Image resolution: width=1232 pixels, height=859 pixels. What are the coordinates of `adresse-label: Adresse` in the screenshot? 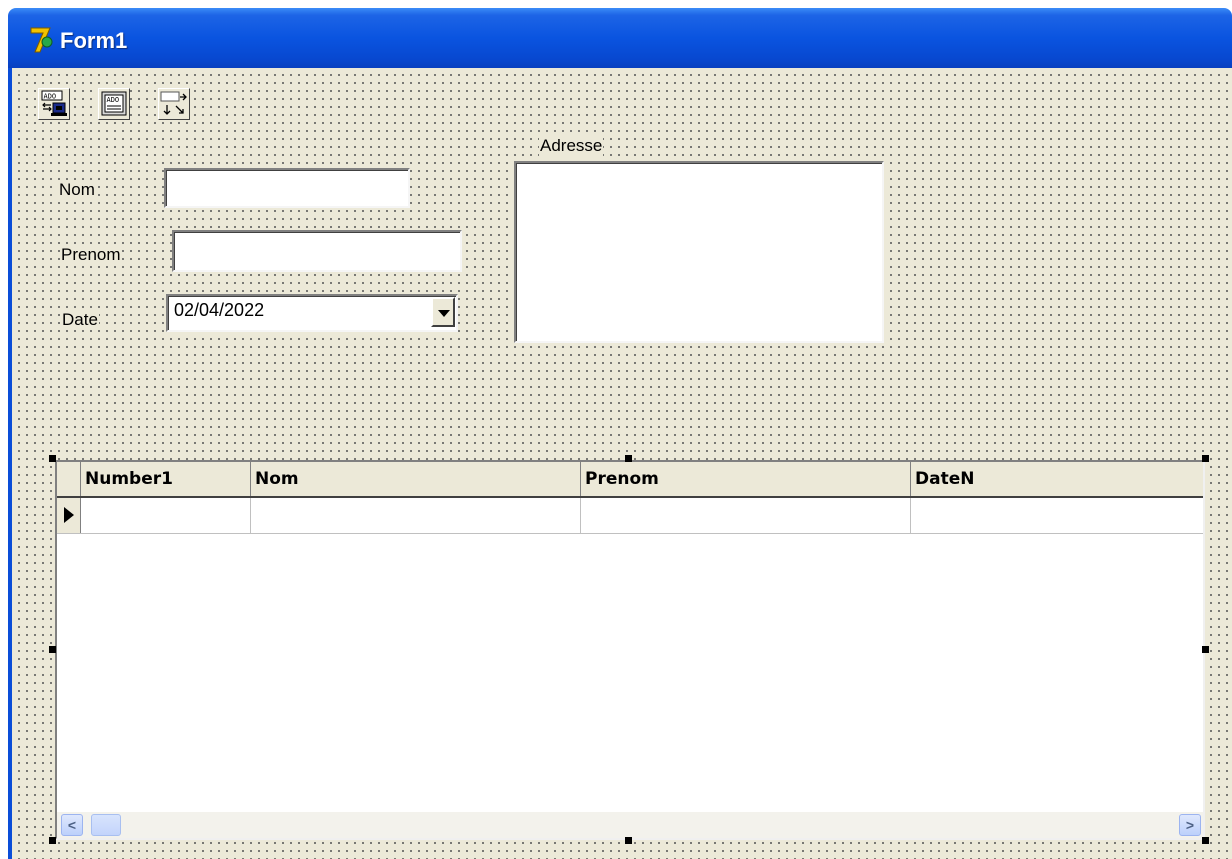 It's located at (571, 146).